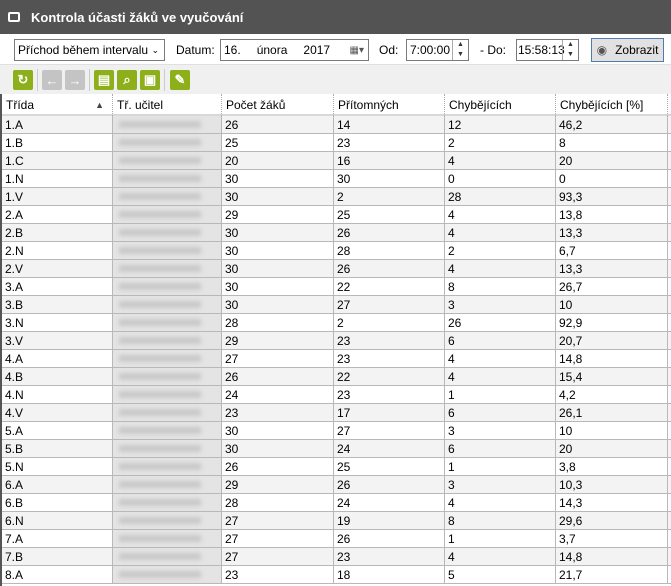  I want to click on absent-percent-cell: 26,7, so click(612, 286).